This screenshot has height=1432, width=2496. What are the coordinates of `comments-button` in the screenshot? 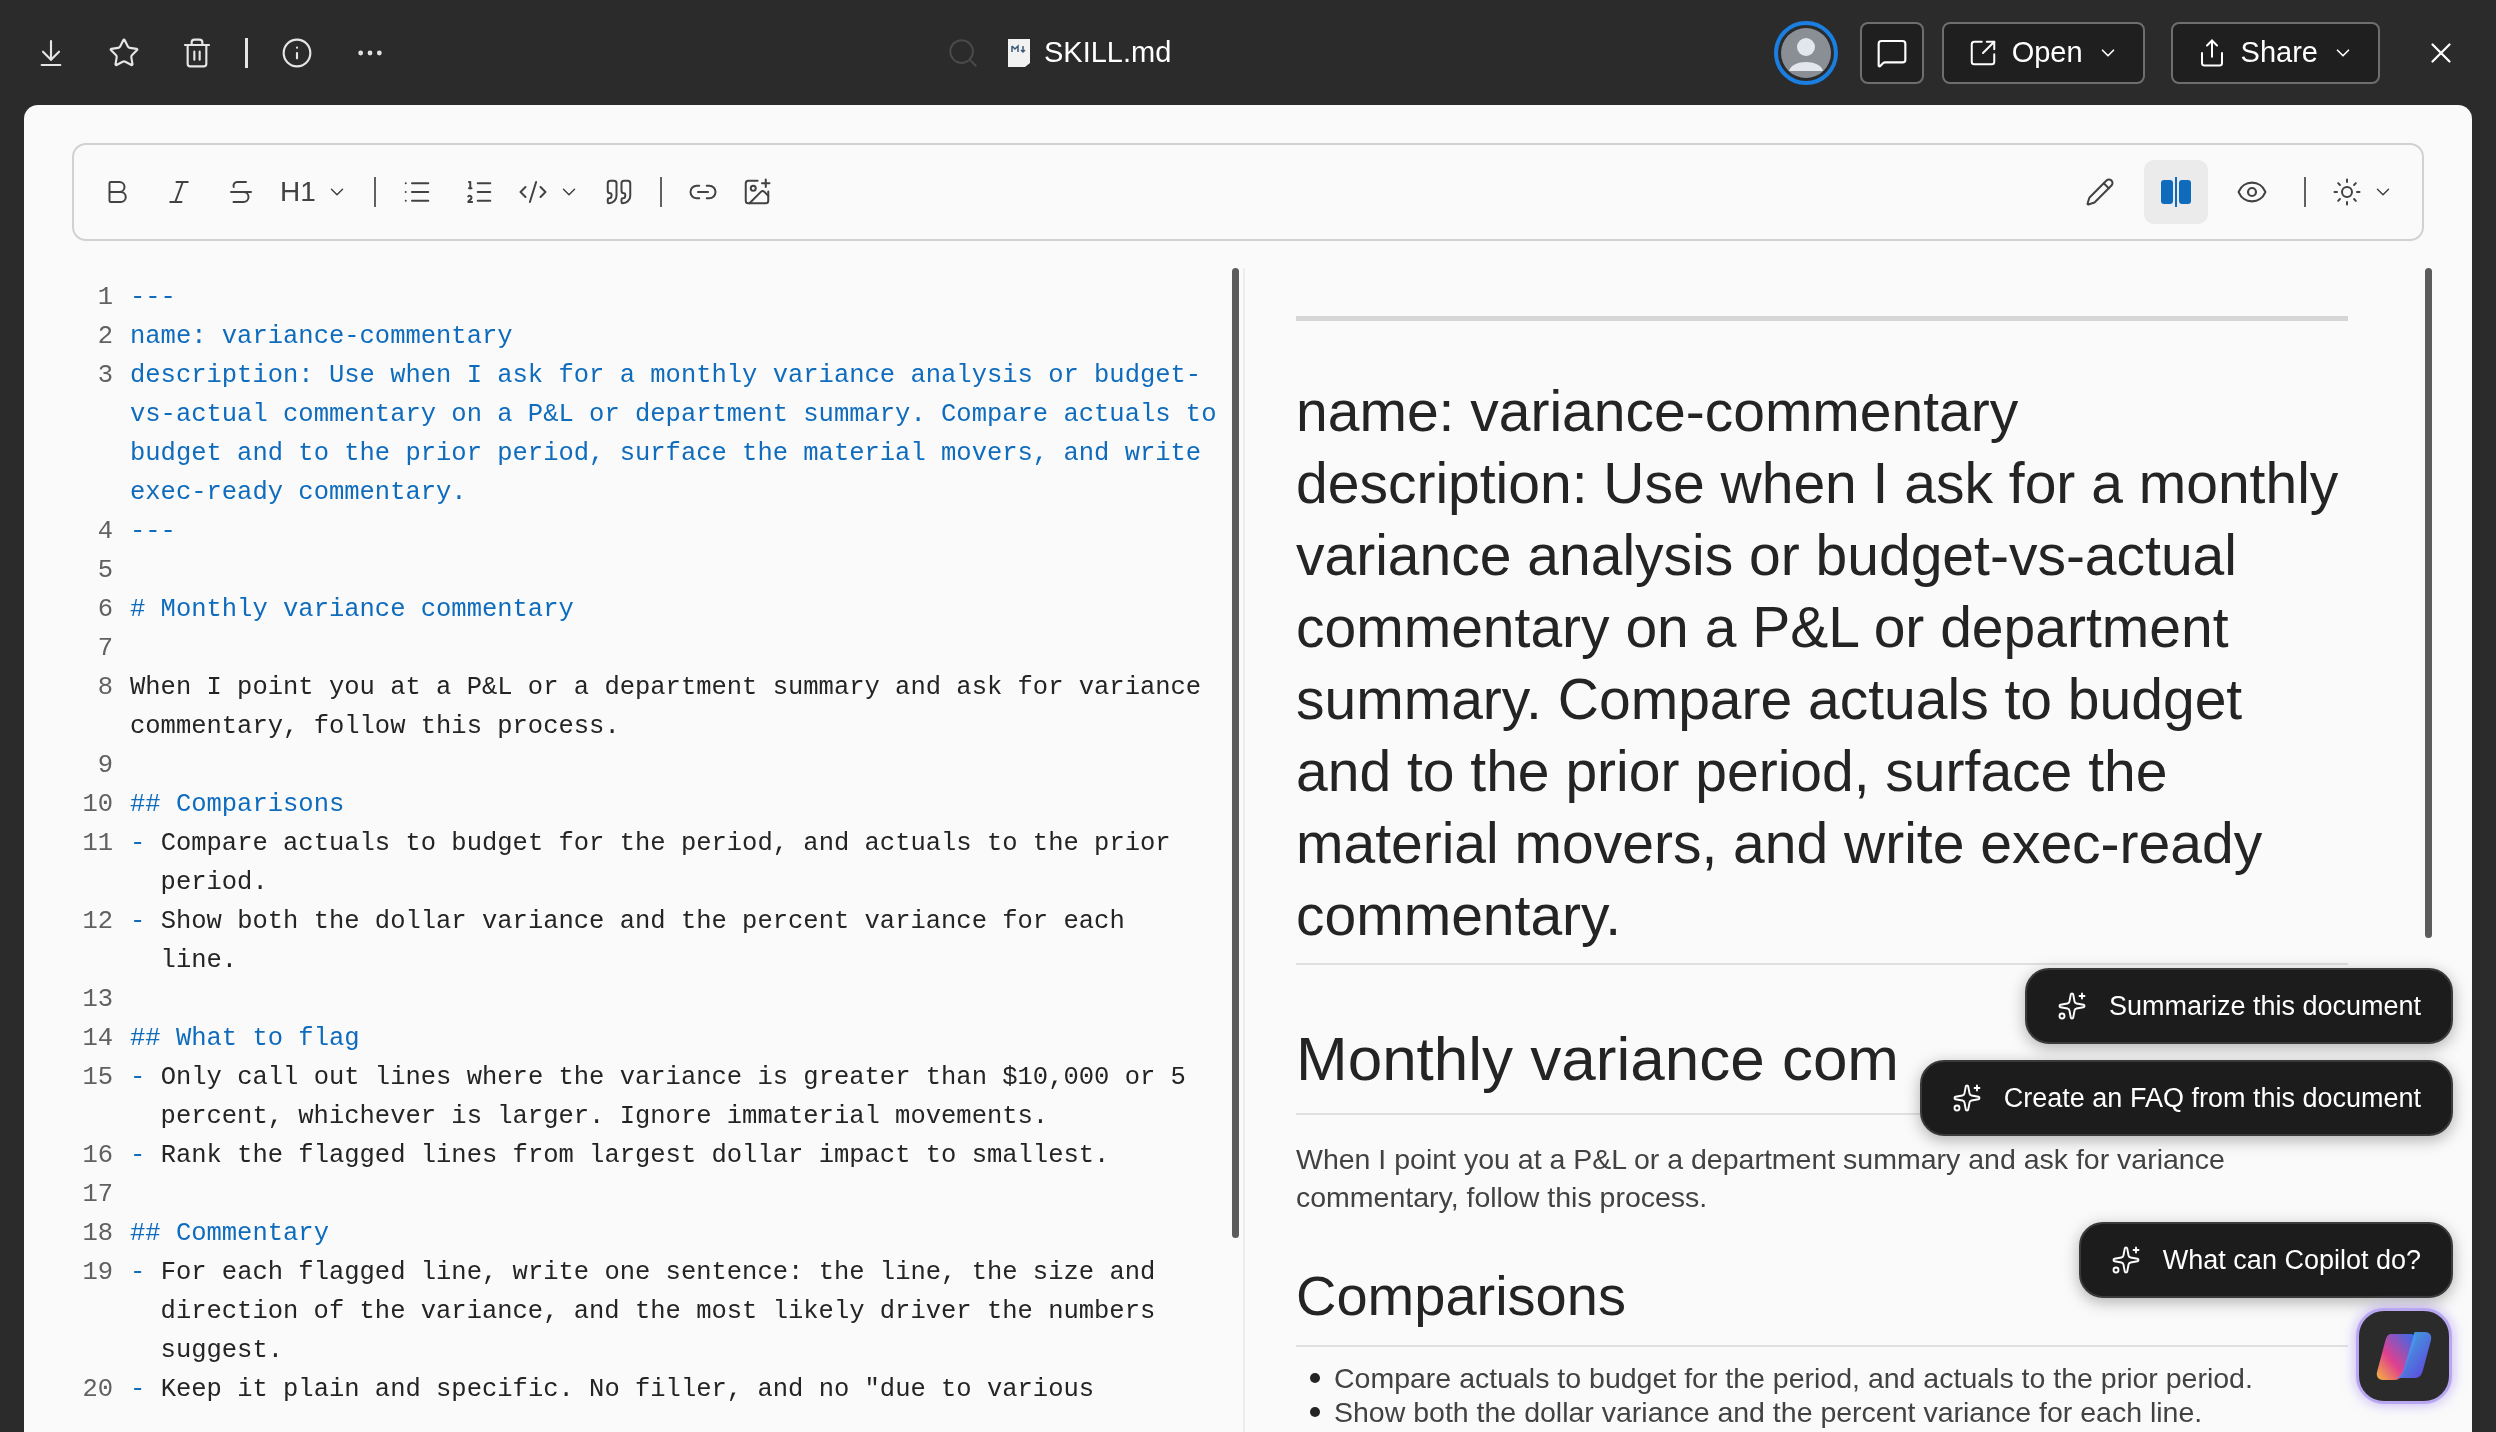 It's located at (1891, 52).